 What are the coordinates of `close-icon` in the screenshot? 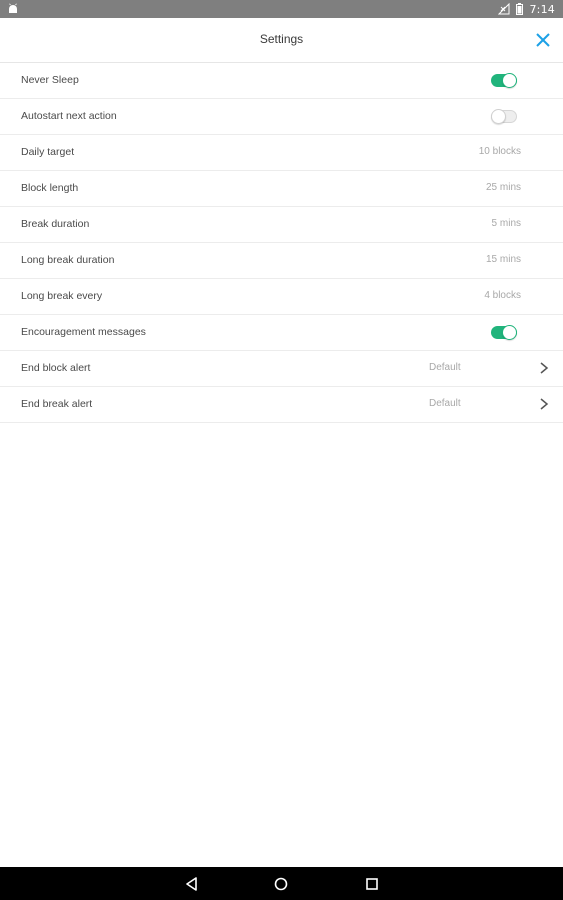 It's located at (543, 40).